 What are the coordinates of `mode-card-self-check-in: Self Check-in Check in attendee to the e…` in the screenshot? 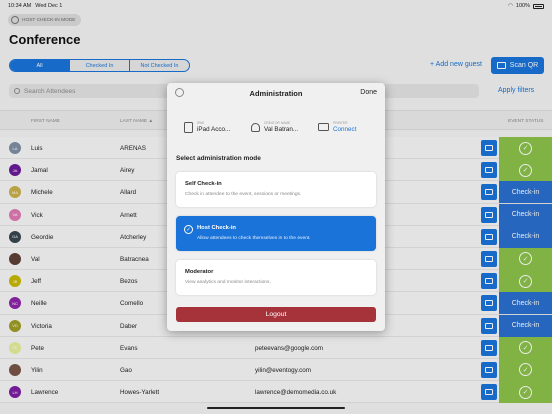 It's located at (276, 189).